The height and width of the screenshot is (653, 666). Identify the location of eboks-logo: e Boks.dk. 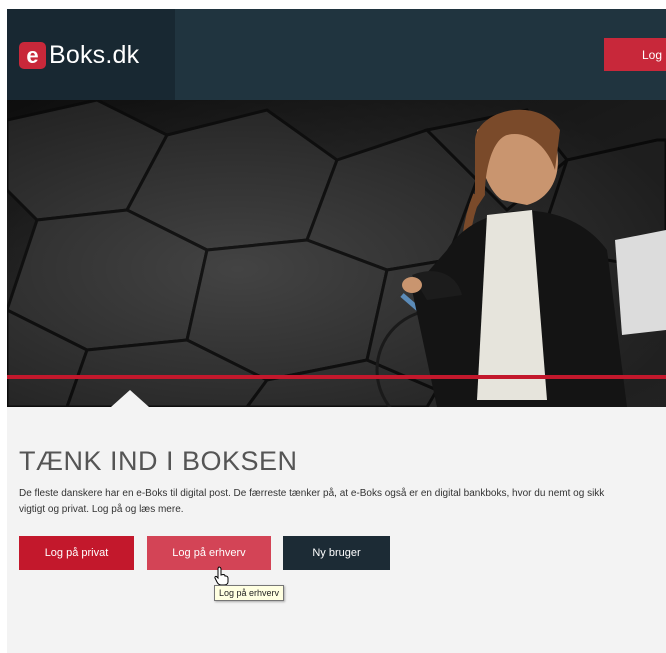
(79, 55).